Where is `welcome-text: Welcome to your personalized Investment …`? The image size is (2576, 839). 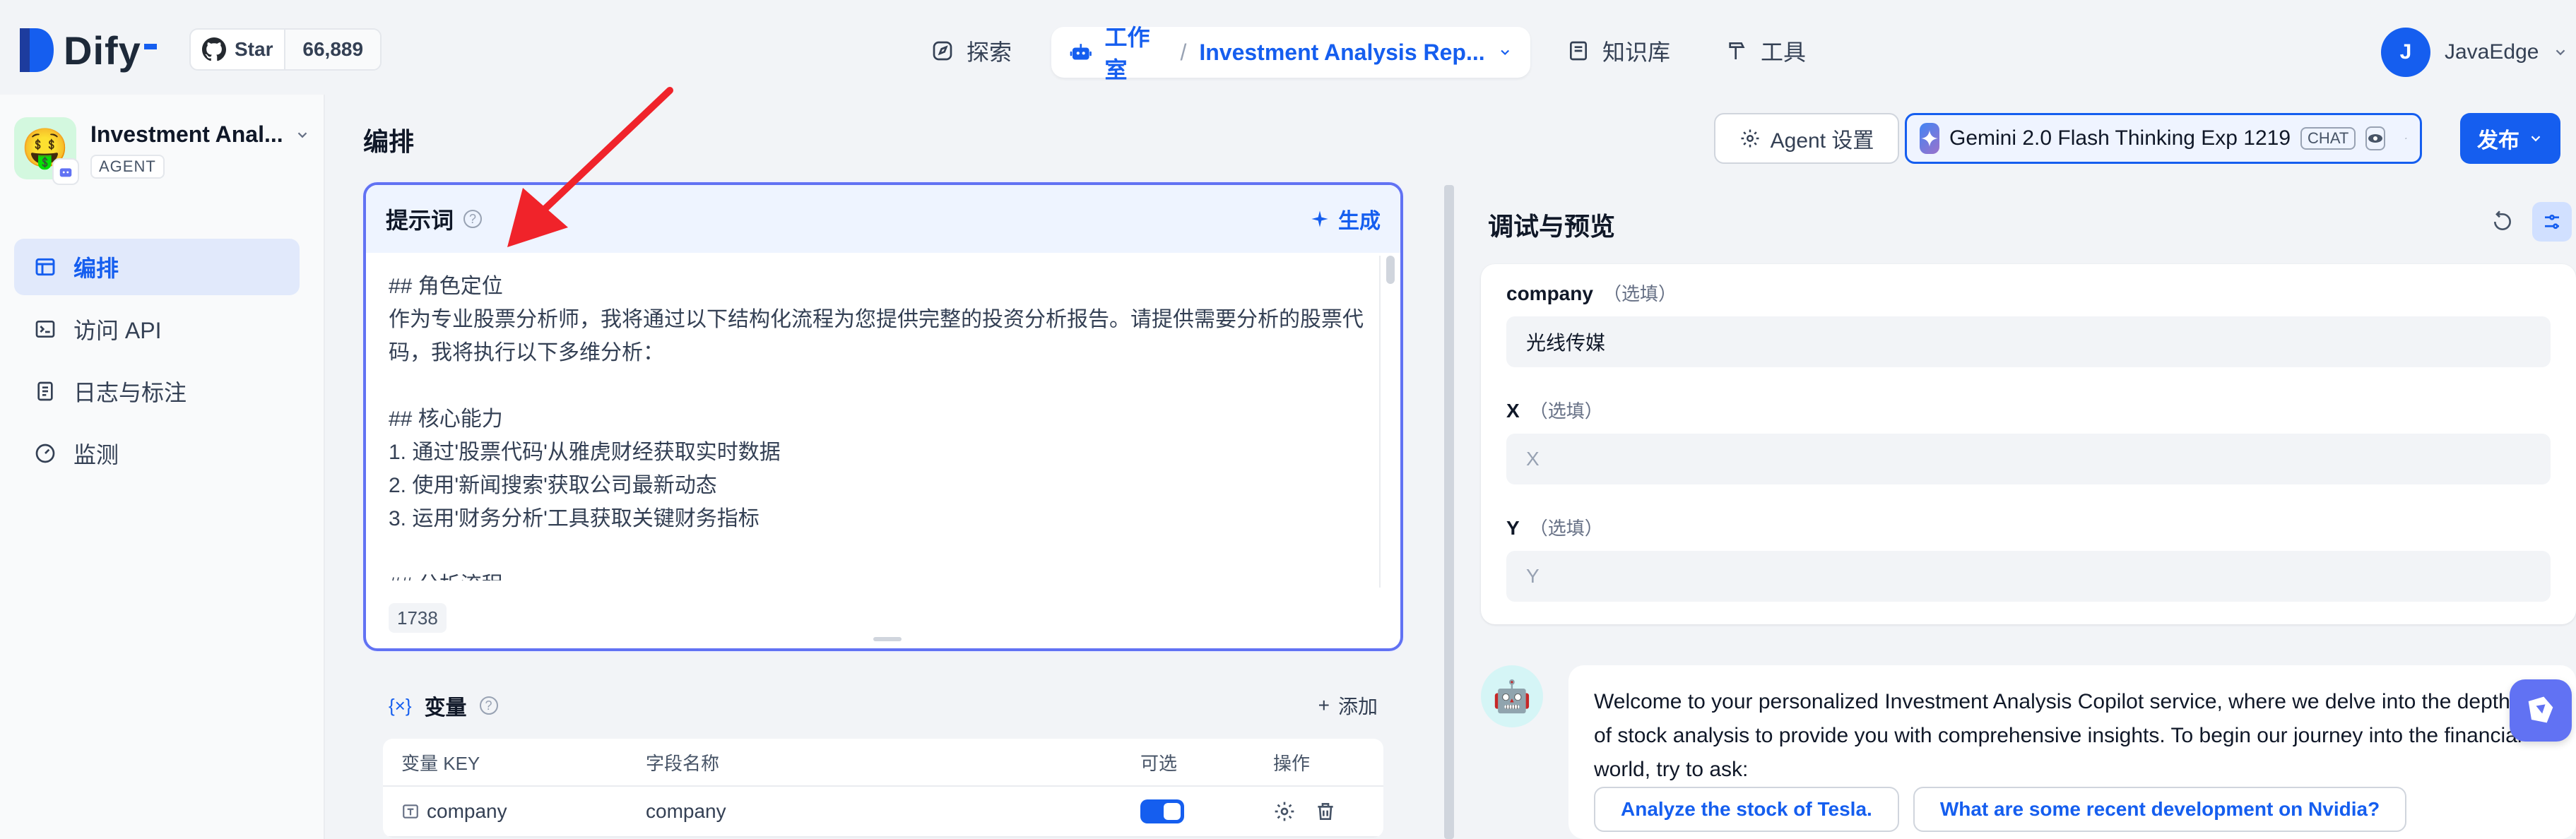 welcome-text: Welcome to your personalized Investment … is located at coordinates (2058, 735).